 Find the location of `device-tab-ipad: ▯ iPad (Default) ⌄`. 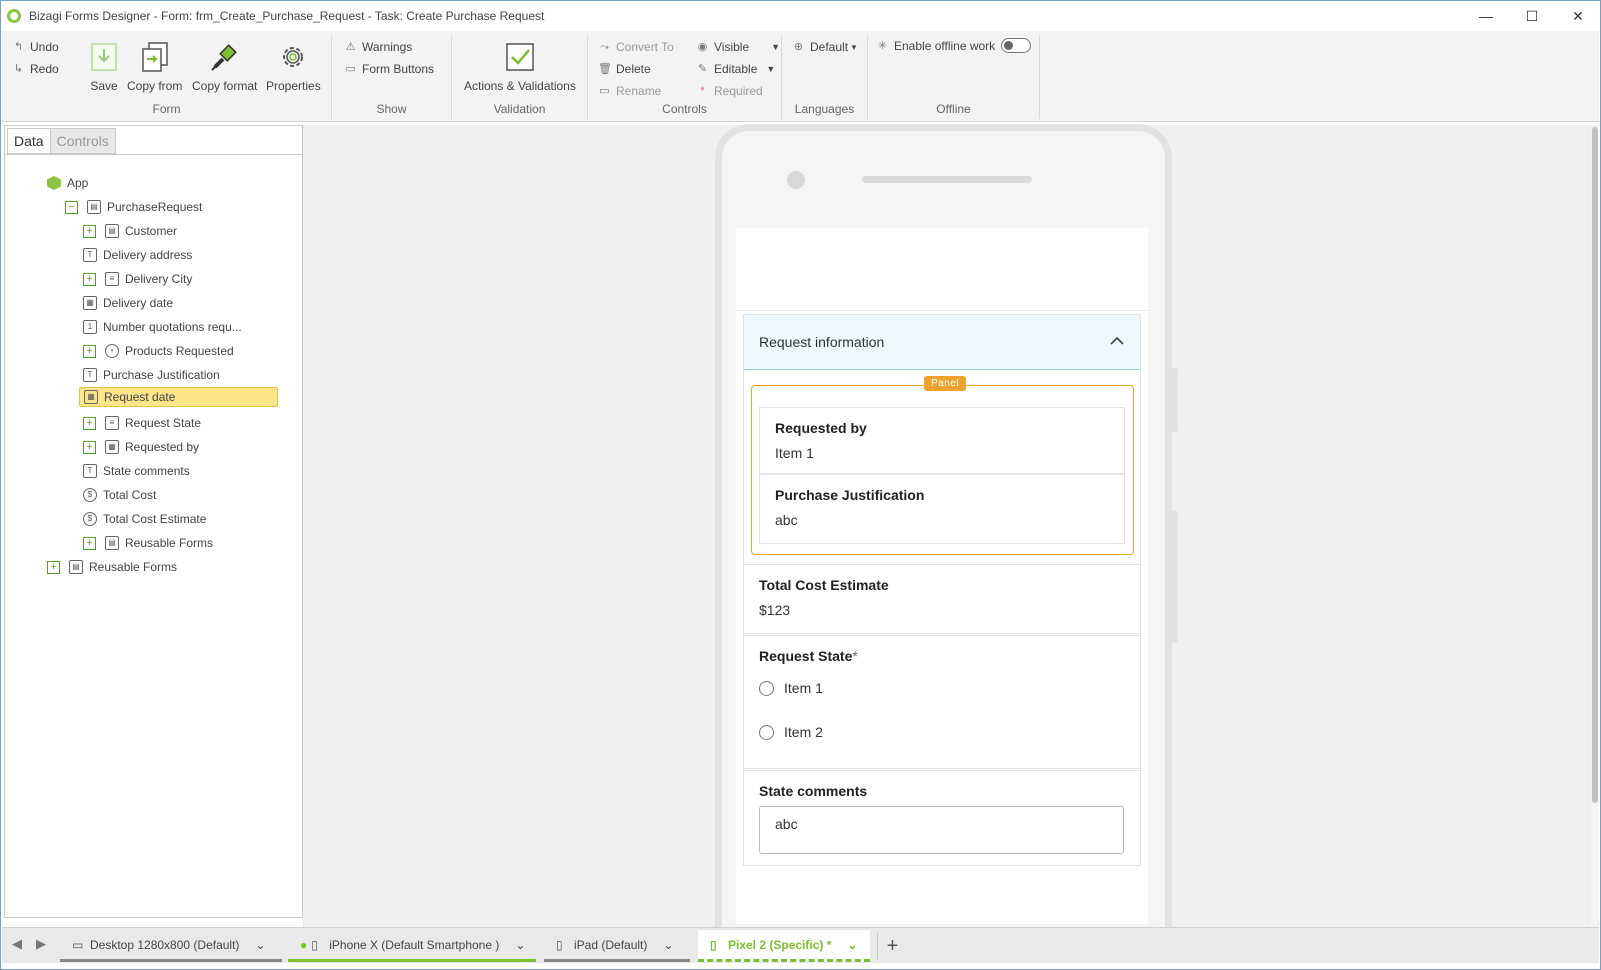

device-tab-ipad: ▯ iPad (Default) ⌄ is located at coordinates (617, 946).